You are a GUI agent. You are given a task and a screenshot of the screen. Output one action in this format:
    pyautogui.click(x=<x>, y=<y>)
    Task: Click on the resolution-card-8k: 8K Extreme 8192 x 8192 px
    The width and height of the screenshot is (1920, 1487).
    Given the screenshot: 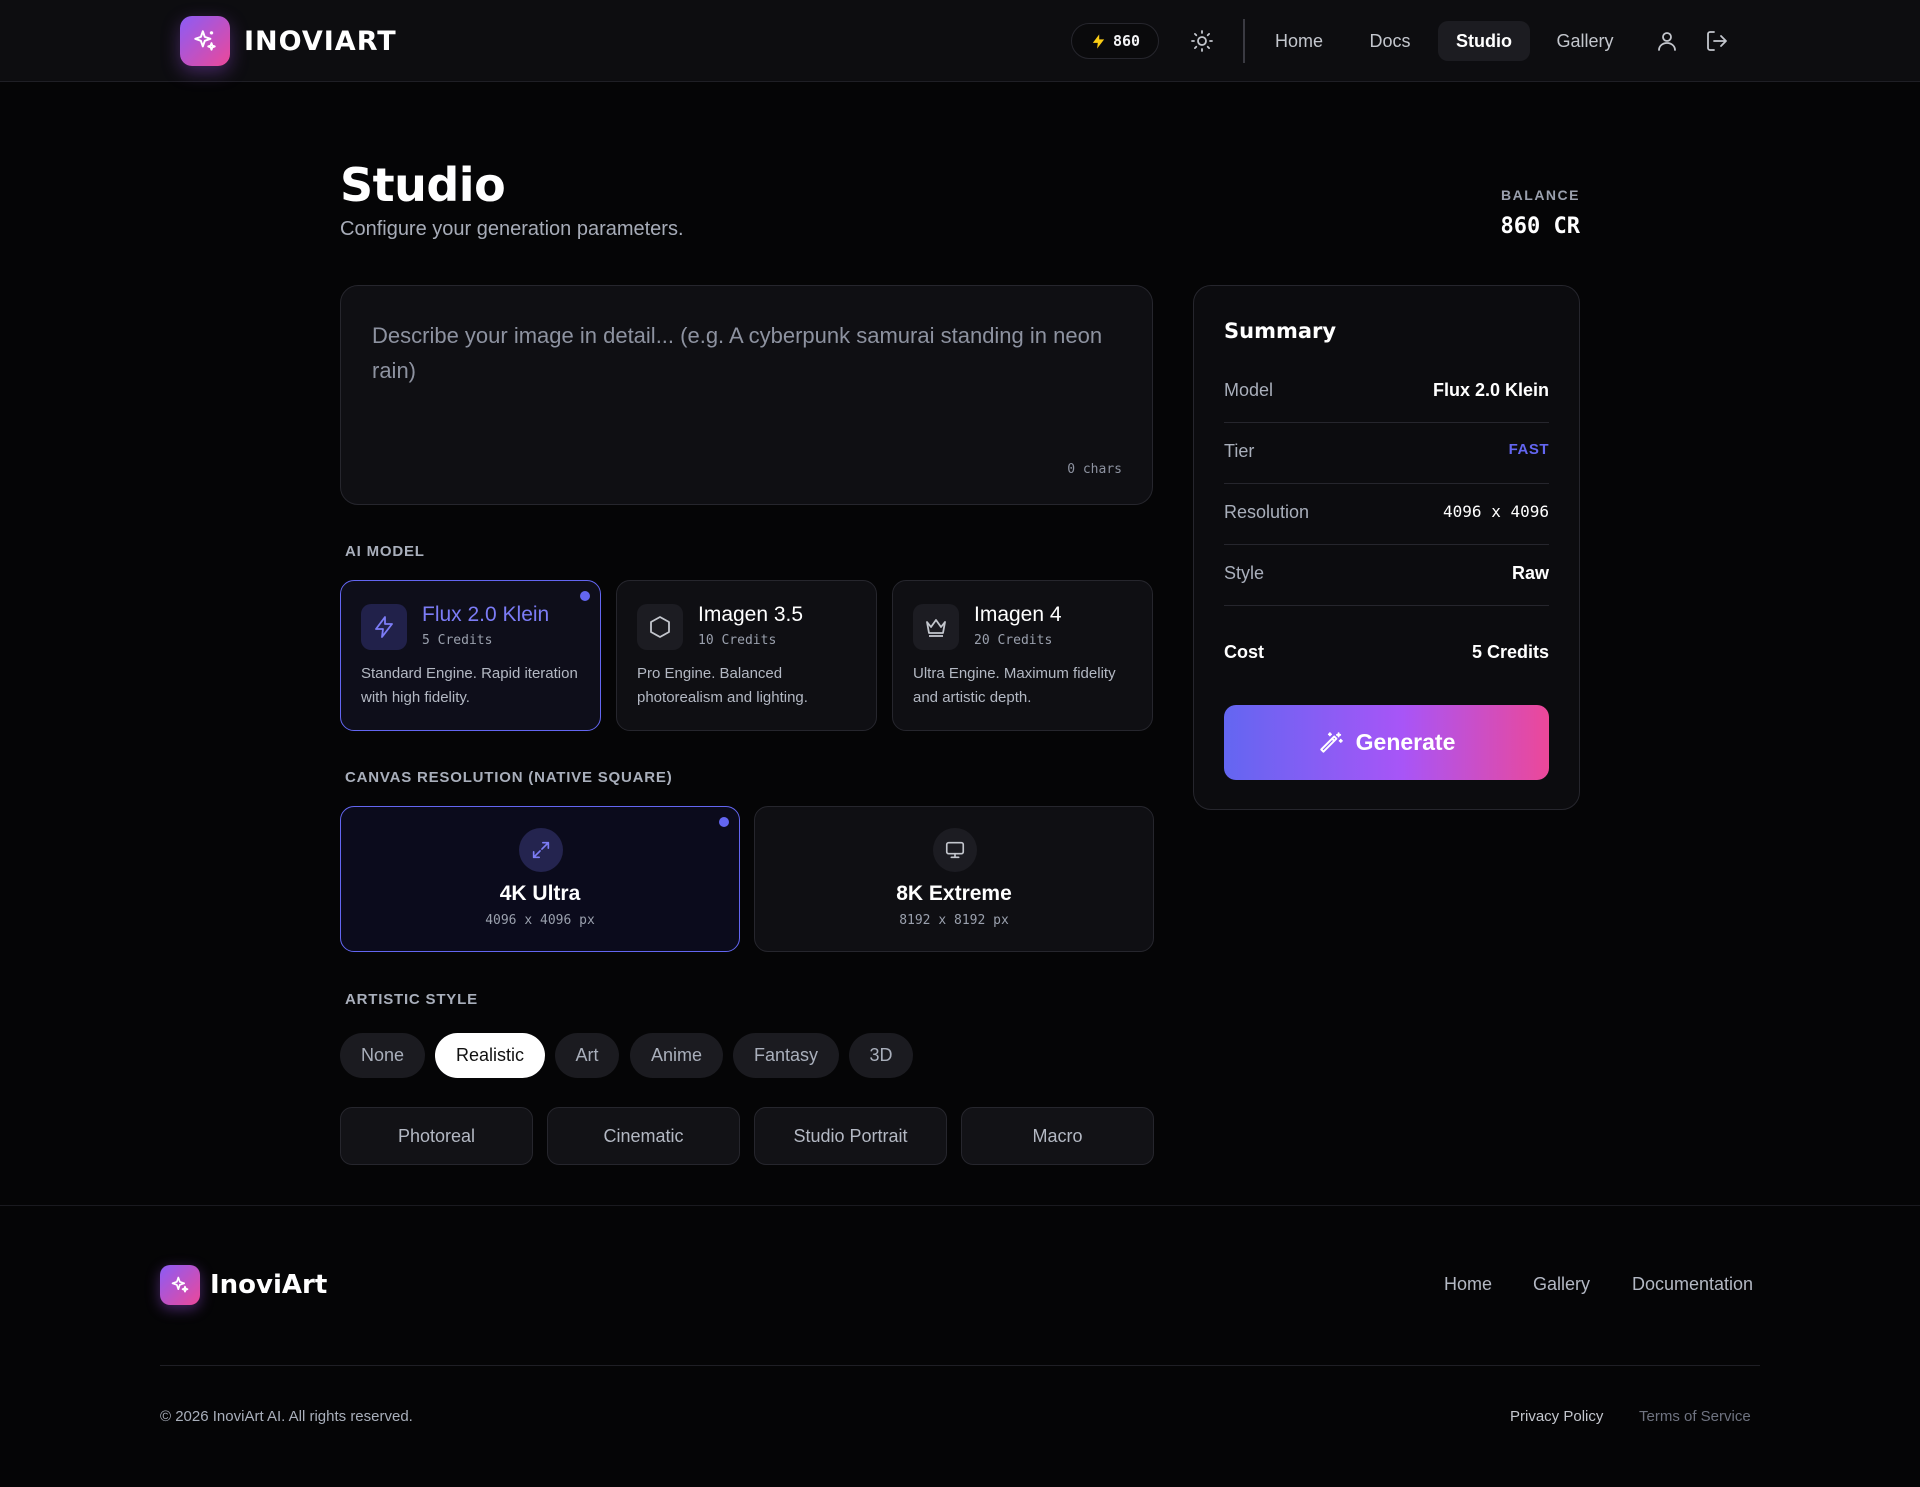 What is the action you would take?
    pyautogui.click(x=954, y=879)
    